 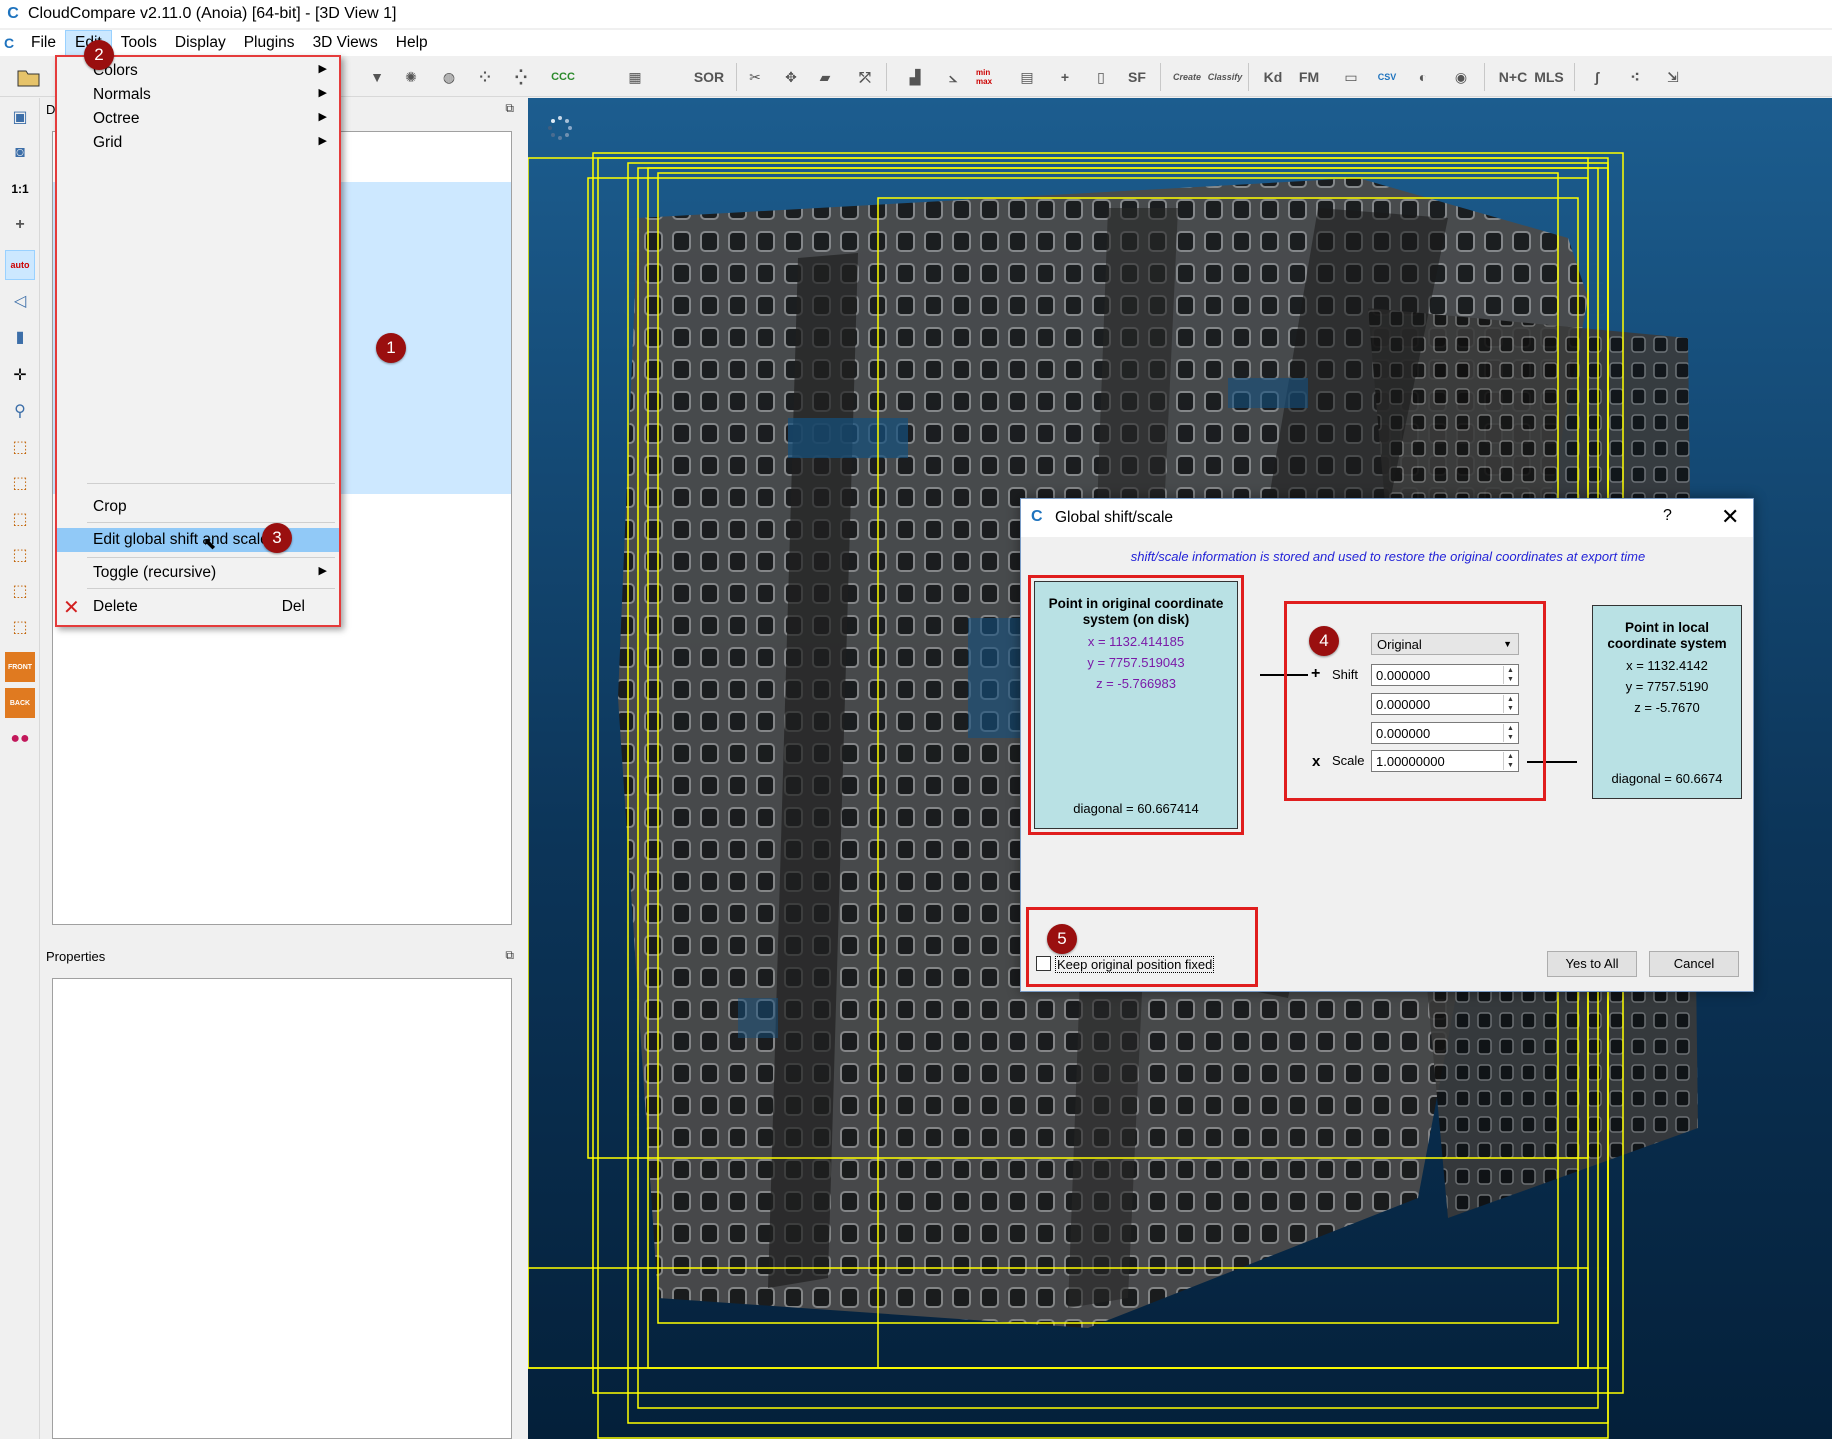 What do you see at coordinates (485, 77) in the screenshot?
I see `points-icon: ⁘` at bounding box center [485, 77].